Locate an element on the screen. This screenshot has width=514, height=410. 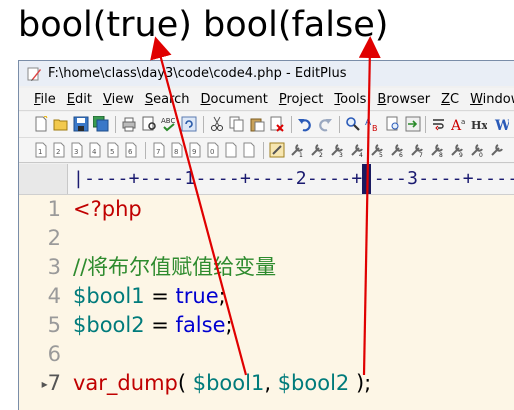
menu-window: Window is located at coordinates (492, 99).